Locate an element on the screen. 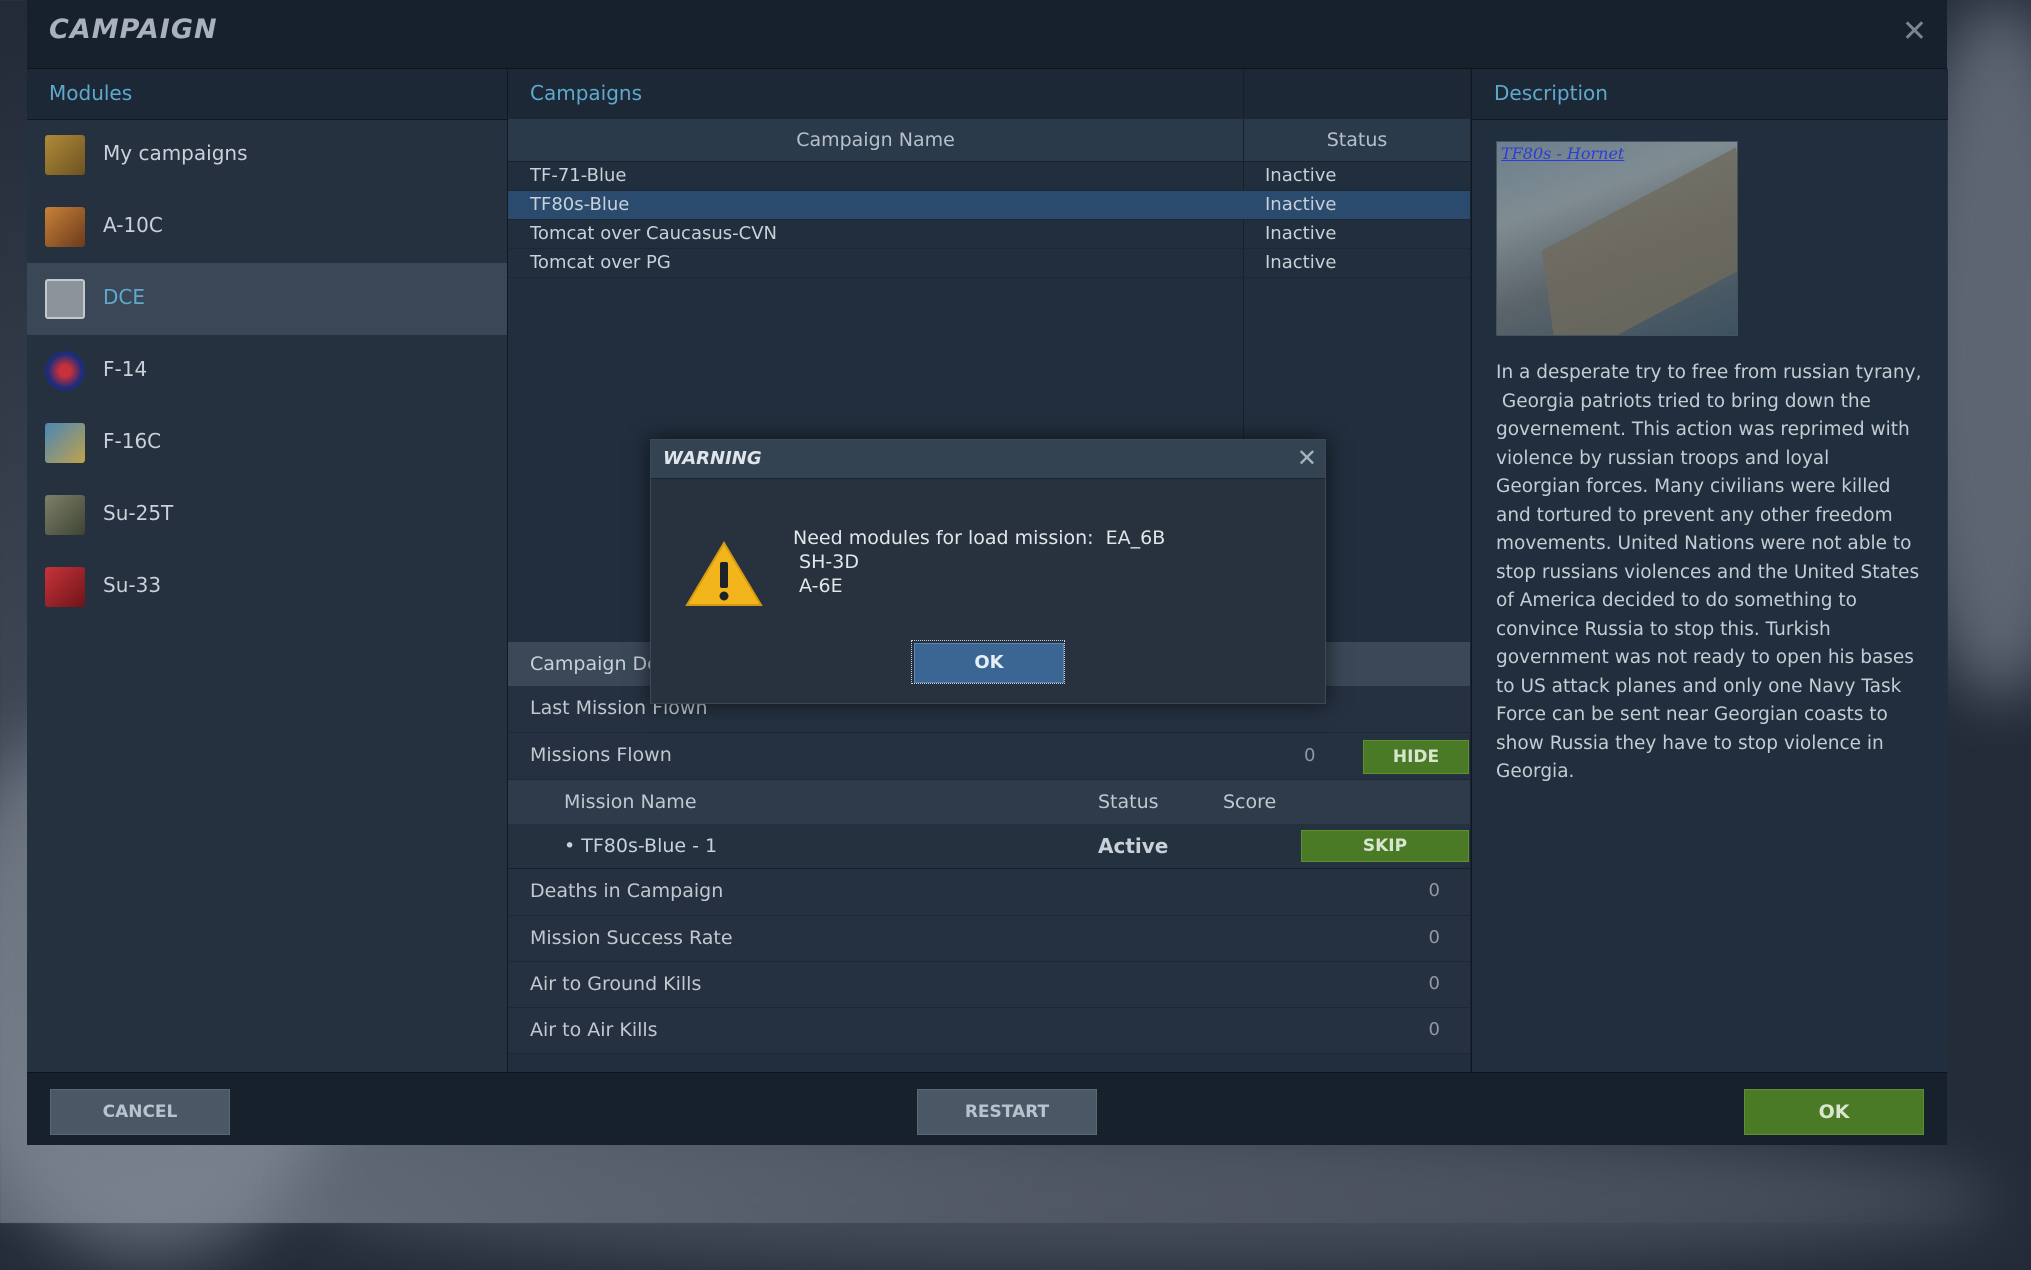 The image size is (2031, 1270). a10c-module-icon is located at coordinates (65, 227).